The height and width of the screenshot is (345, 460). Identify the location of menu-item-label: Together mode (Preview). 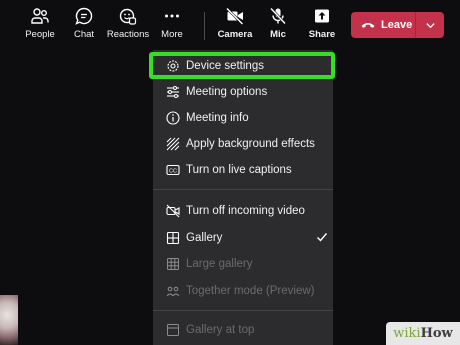
(250, 291).